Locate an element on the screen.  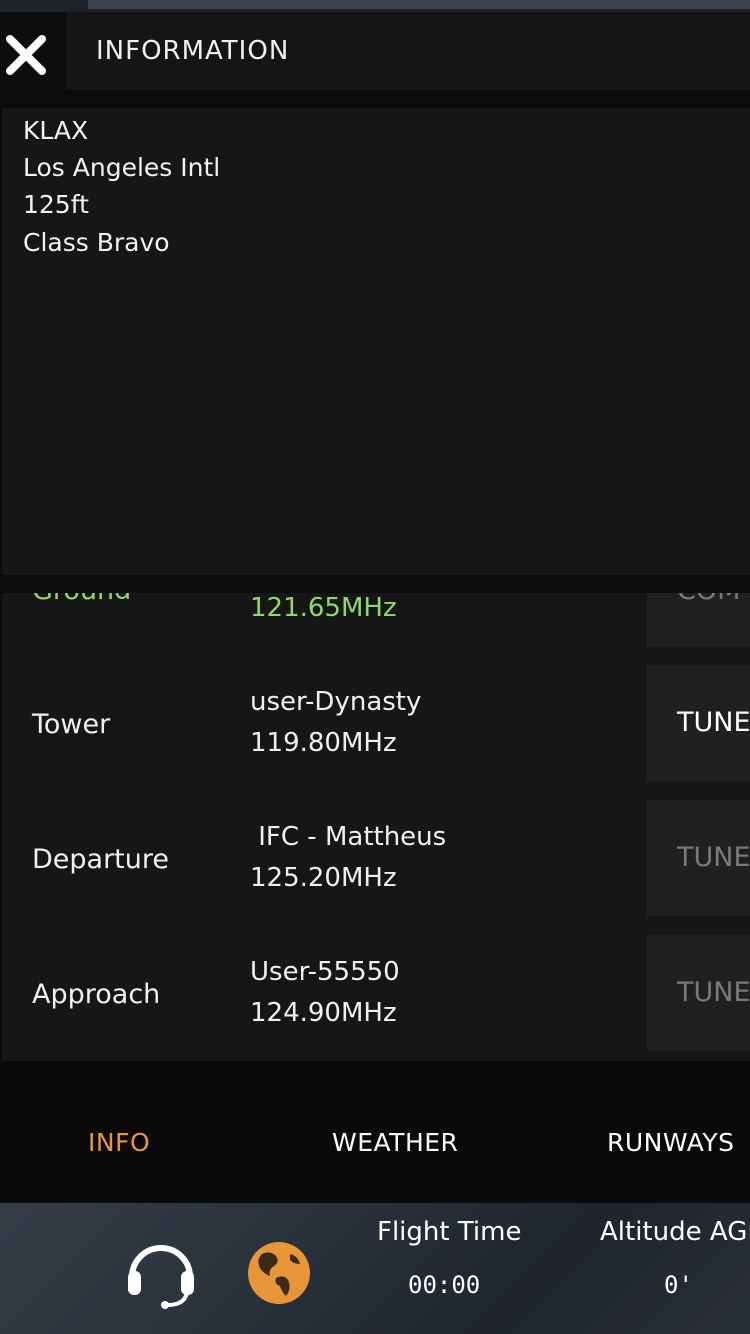
frequency-row-ground: Ground 121.65MHz COM is located at coordinates (376, 621).